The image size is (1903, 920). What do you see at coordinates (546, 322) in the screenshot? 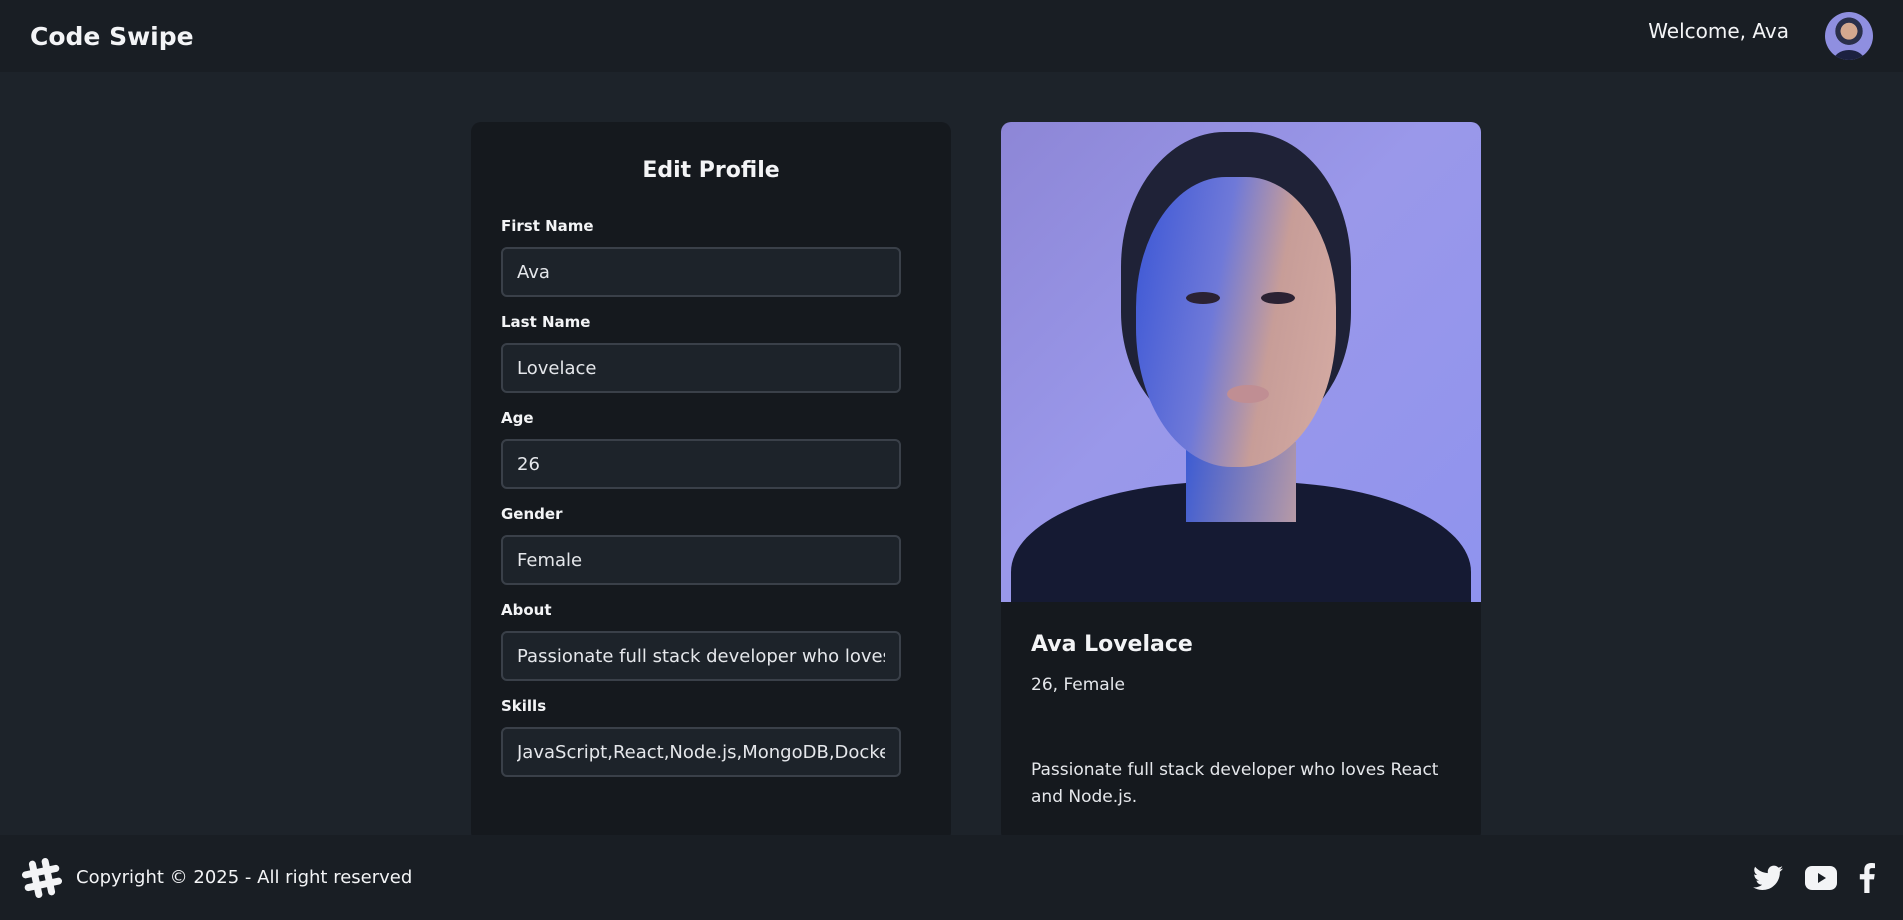
I see `last-name-label: Last Name` at bounding box center [546, 322].